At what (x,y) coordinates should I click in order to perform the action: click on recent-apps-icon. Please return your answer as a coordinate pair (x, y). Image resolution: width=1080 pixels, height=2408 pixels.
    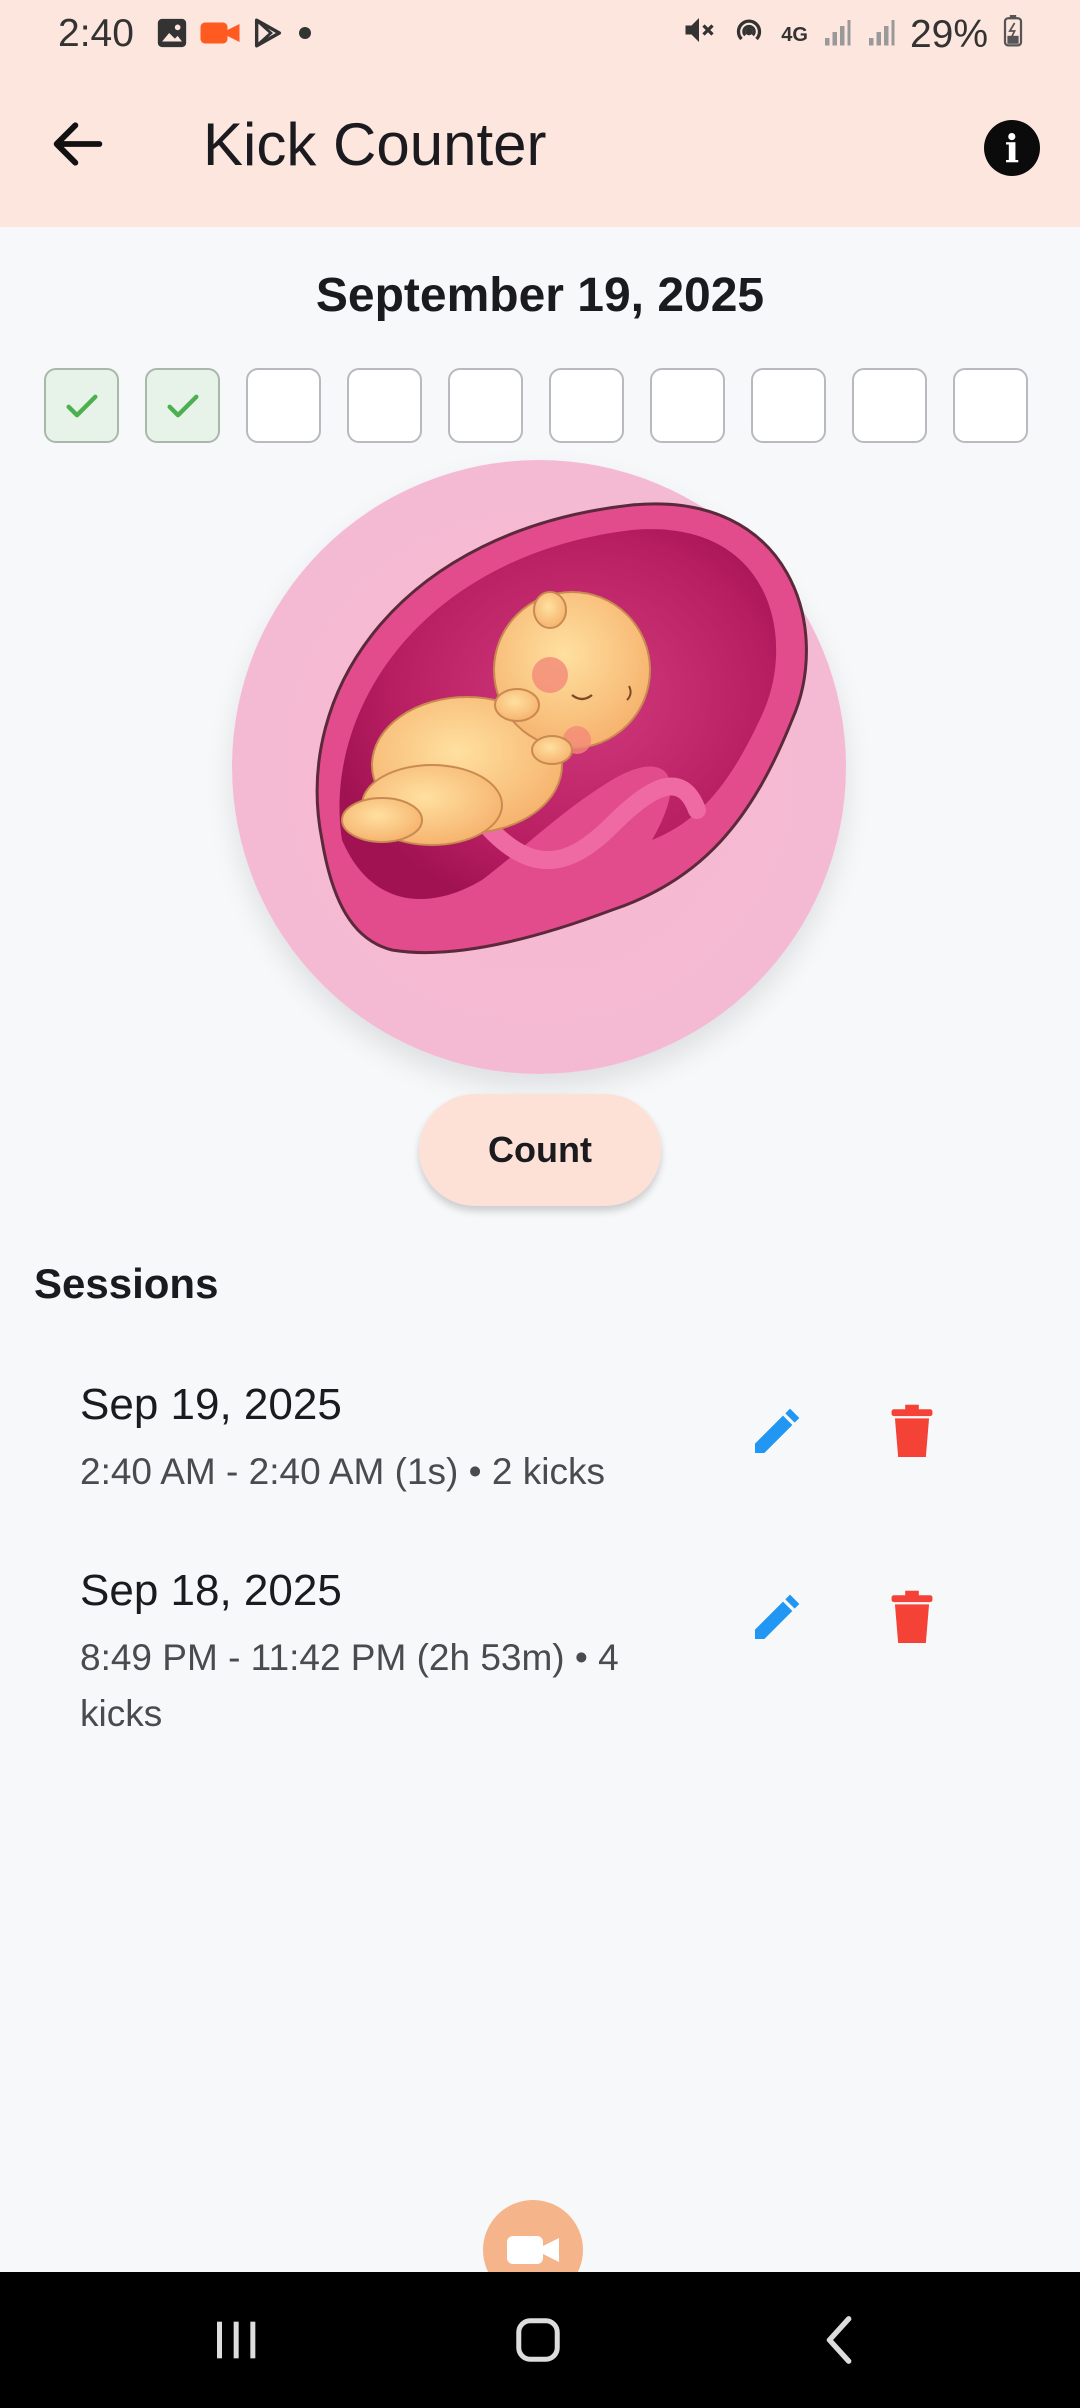
    Looking at the image, I should click on (236, 2340).